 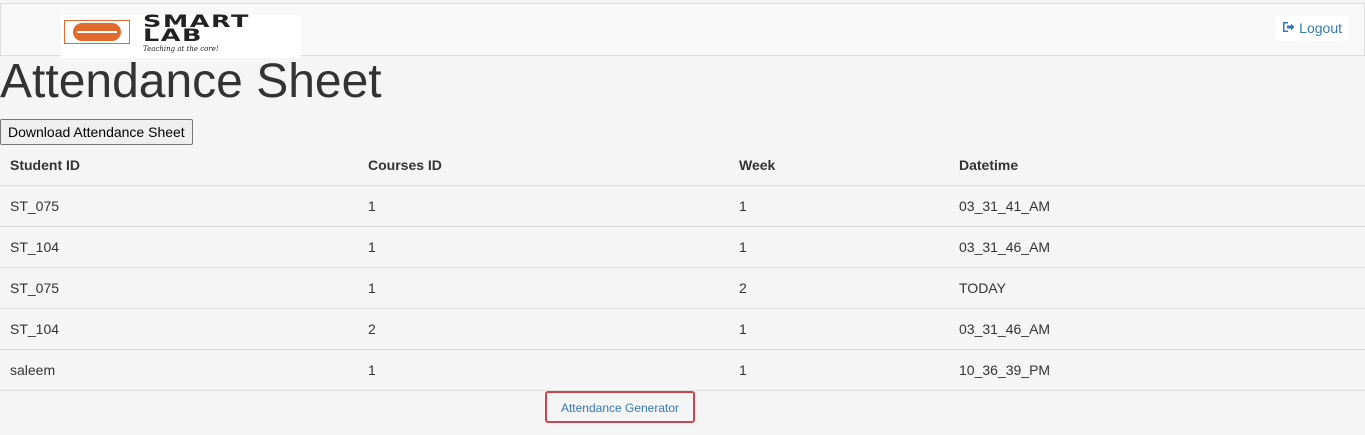 I want to click on column-header-week: Week, so click(x=837, y=165).